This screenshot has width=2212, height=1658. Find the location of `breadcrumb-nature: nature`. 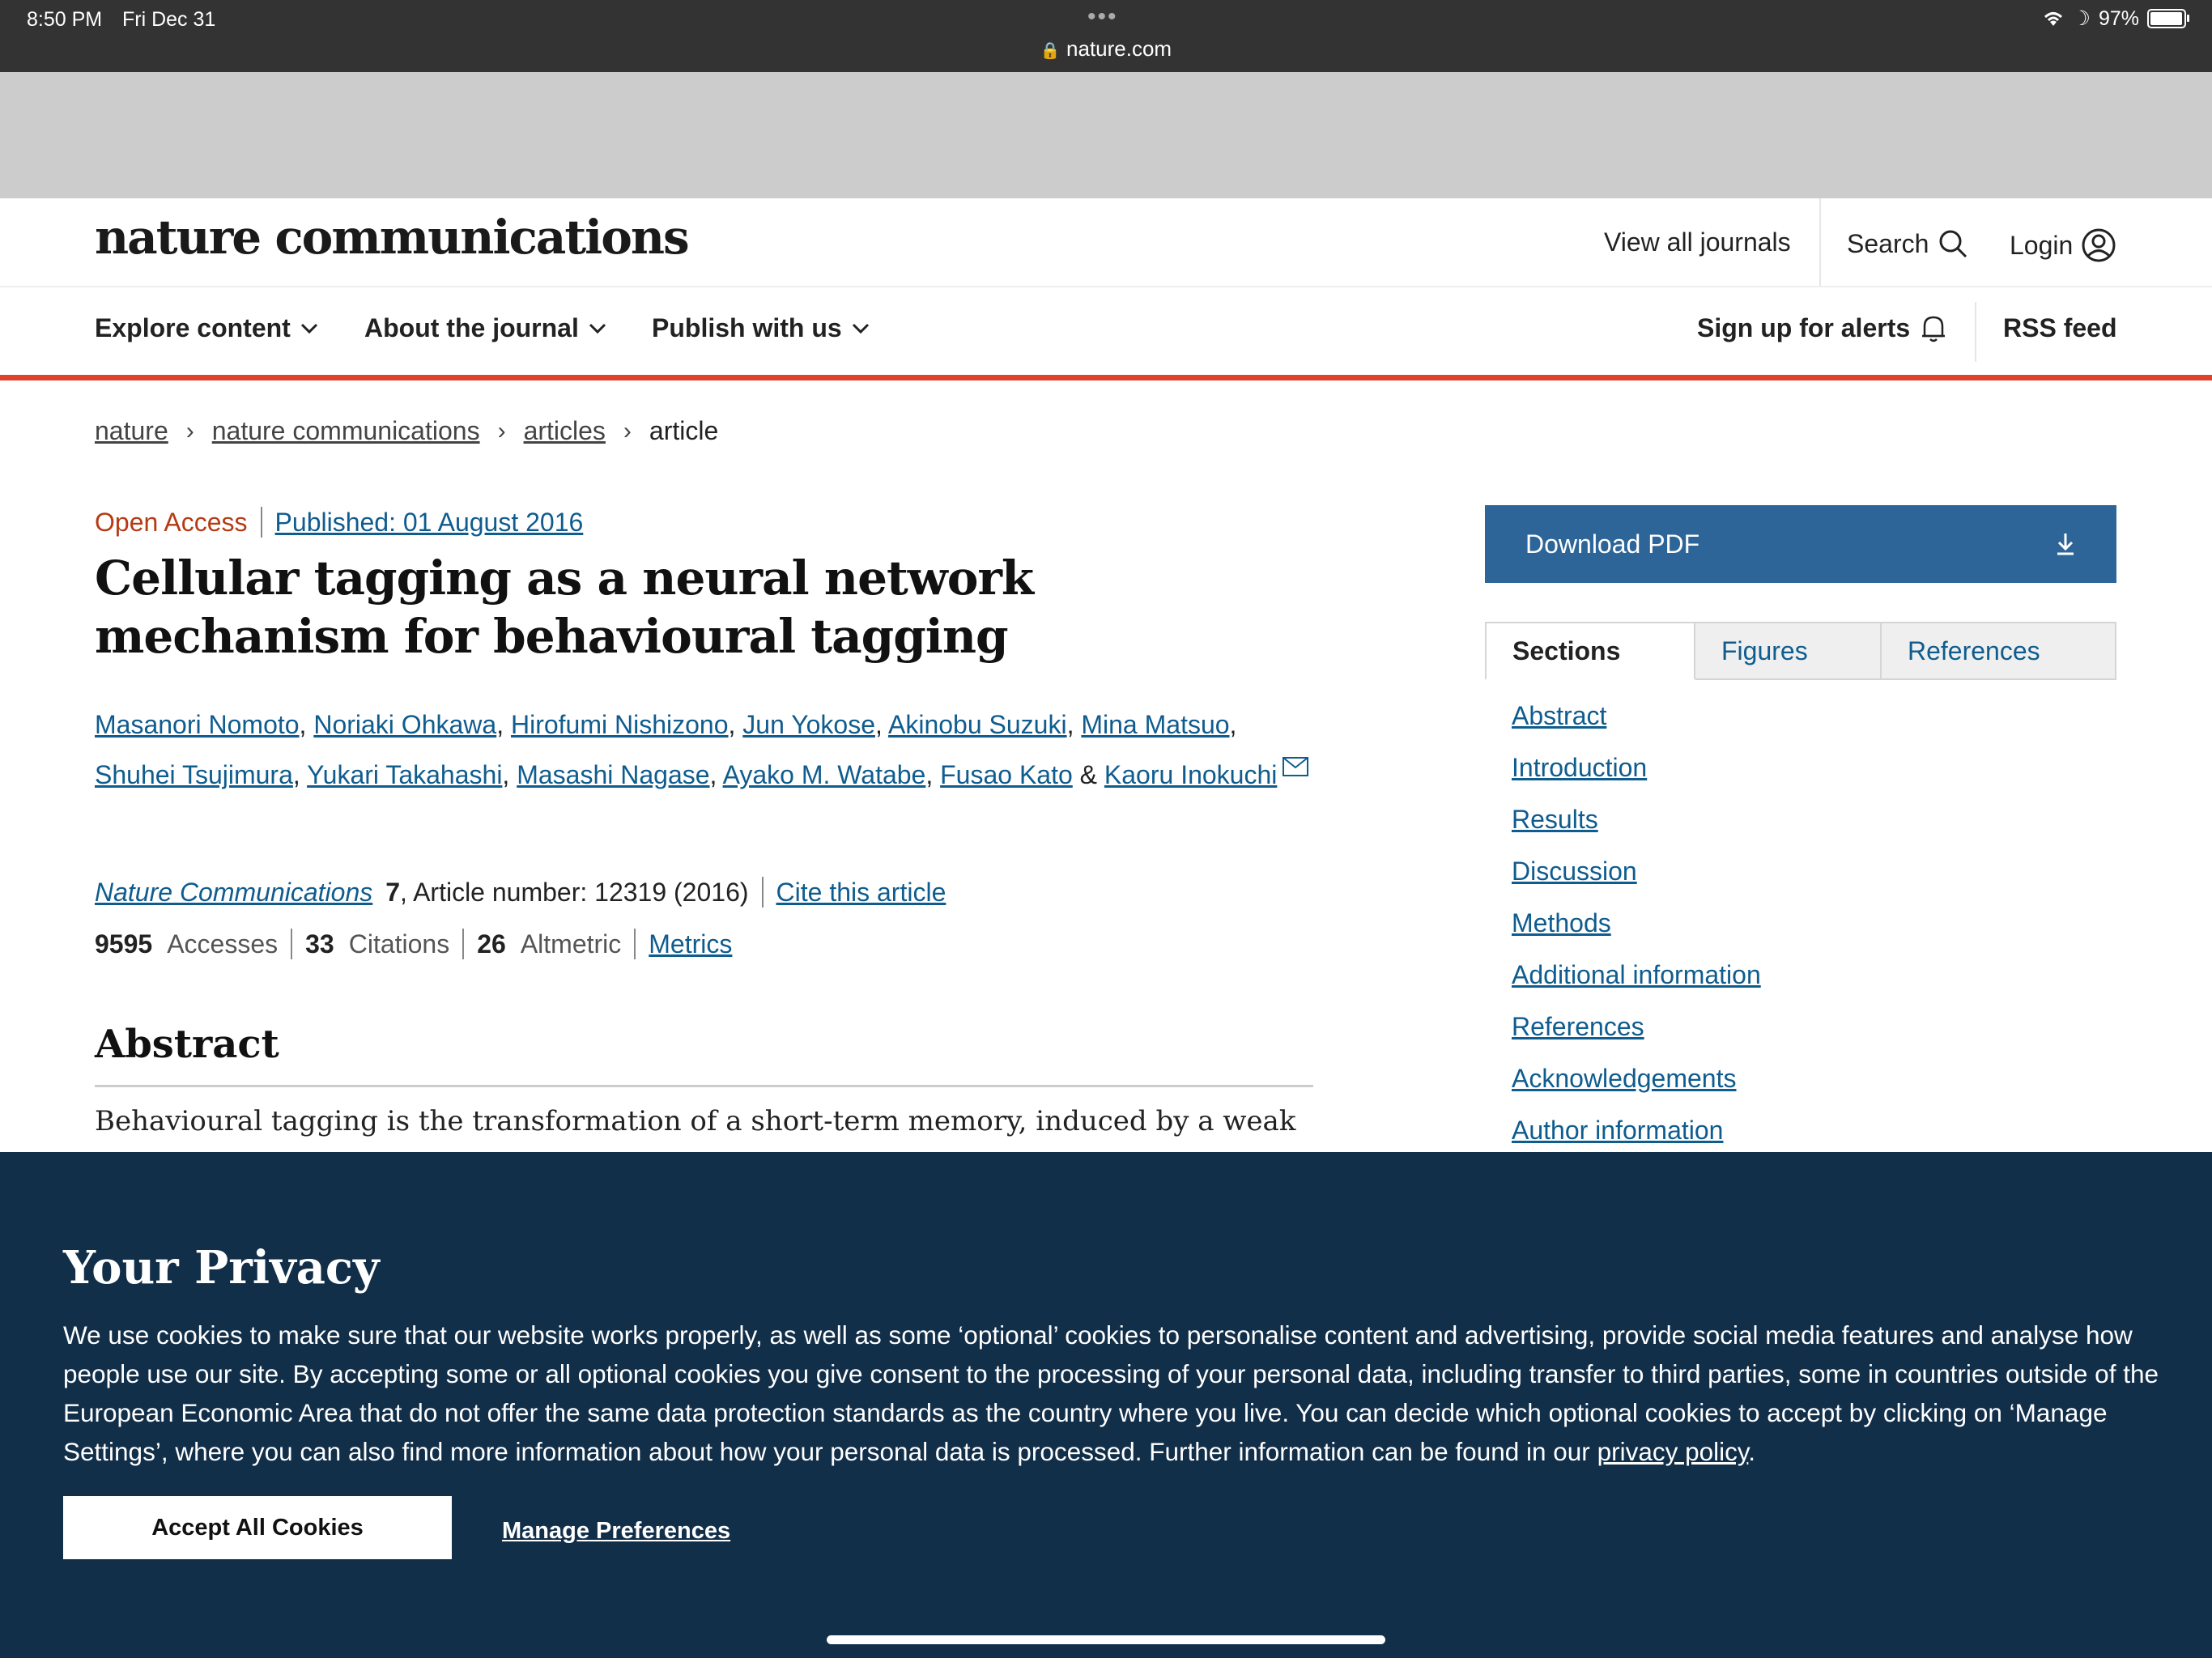

breadcrumb-nature: nature is located at coordinates (132, 431).